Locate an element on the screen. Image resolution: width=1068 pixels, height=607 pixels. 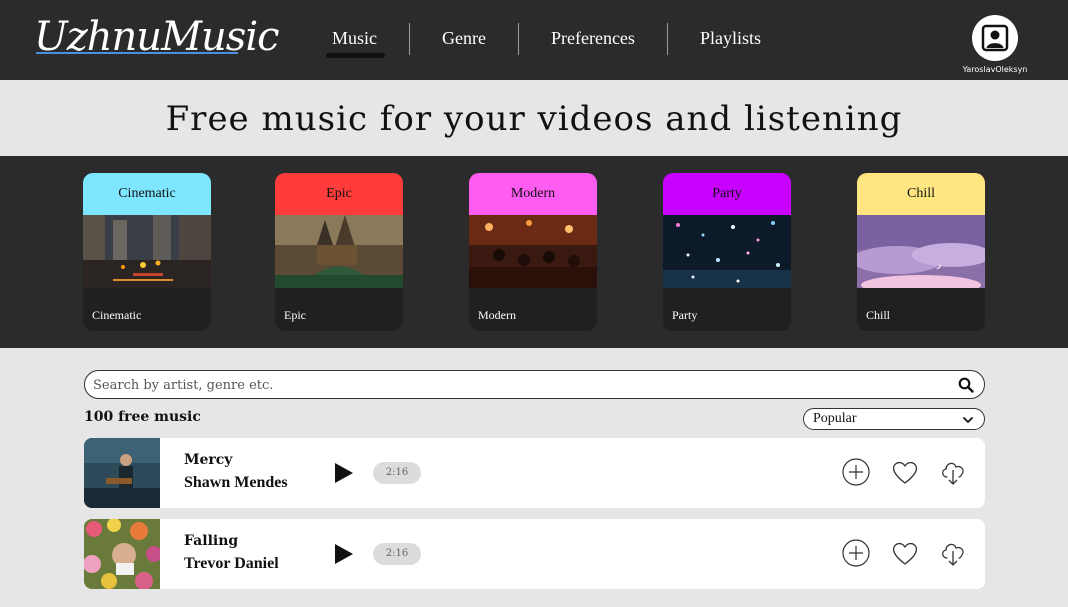
music-count: 100 free music is located at coordinates (142, 417).